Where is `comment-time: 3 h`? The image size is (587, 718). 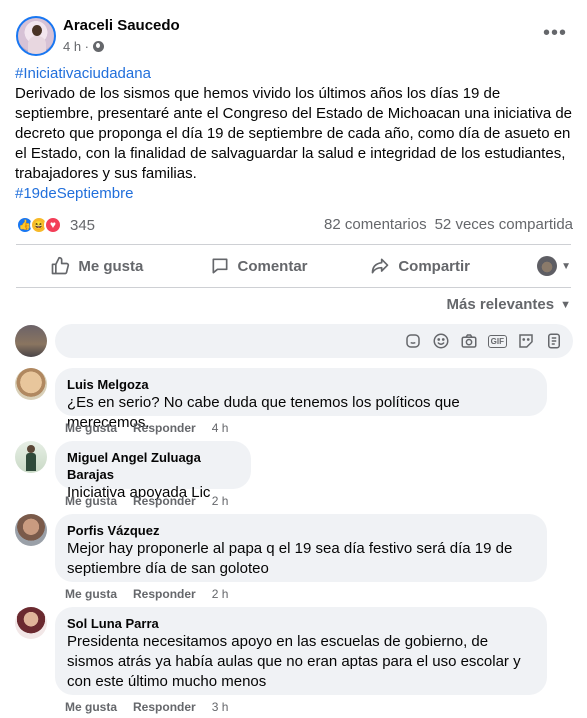
comment-time: 3 h is located at coordinates (220, 707).